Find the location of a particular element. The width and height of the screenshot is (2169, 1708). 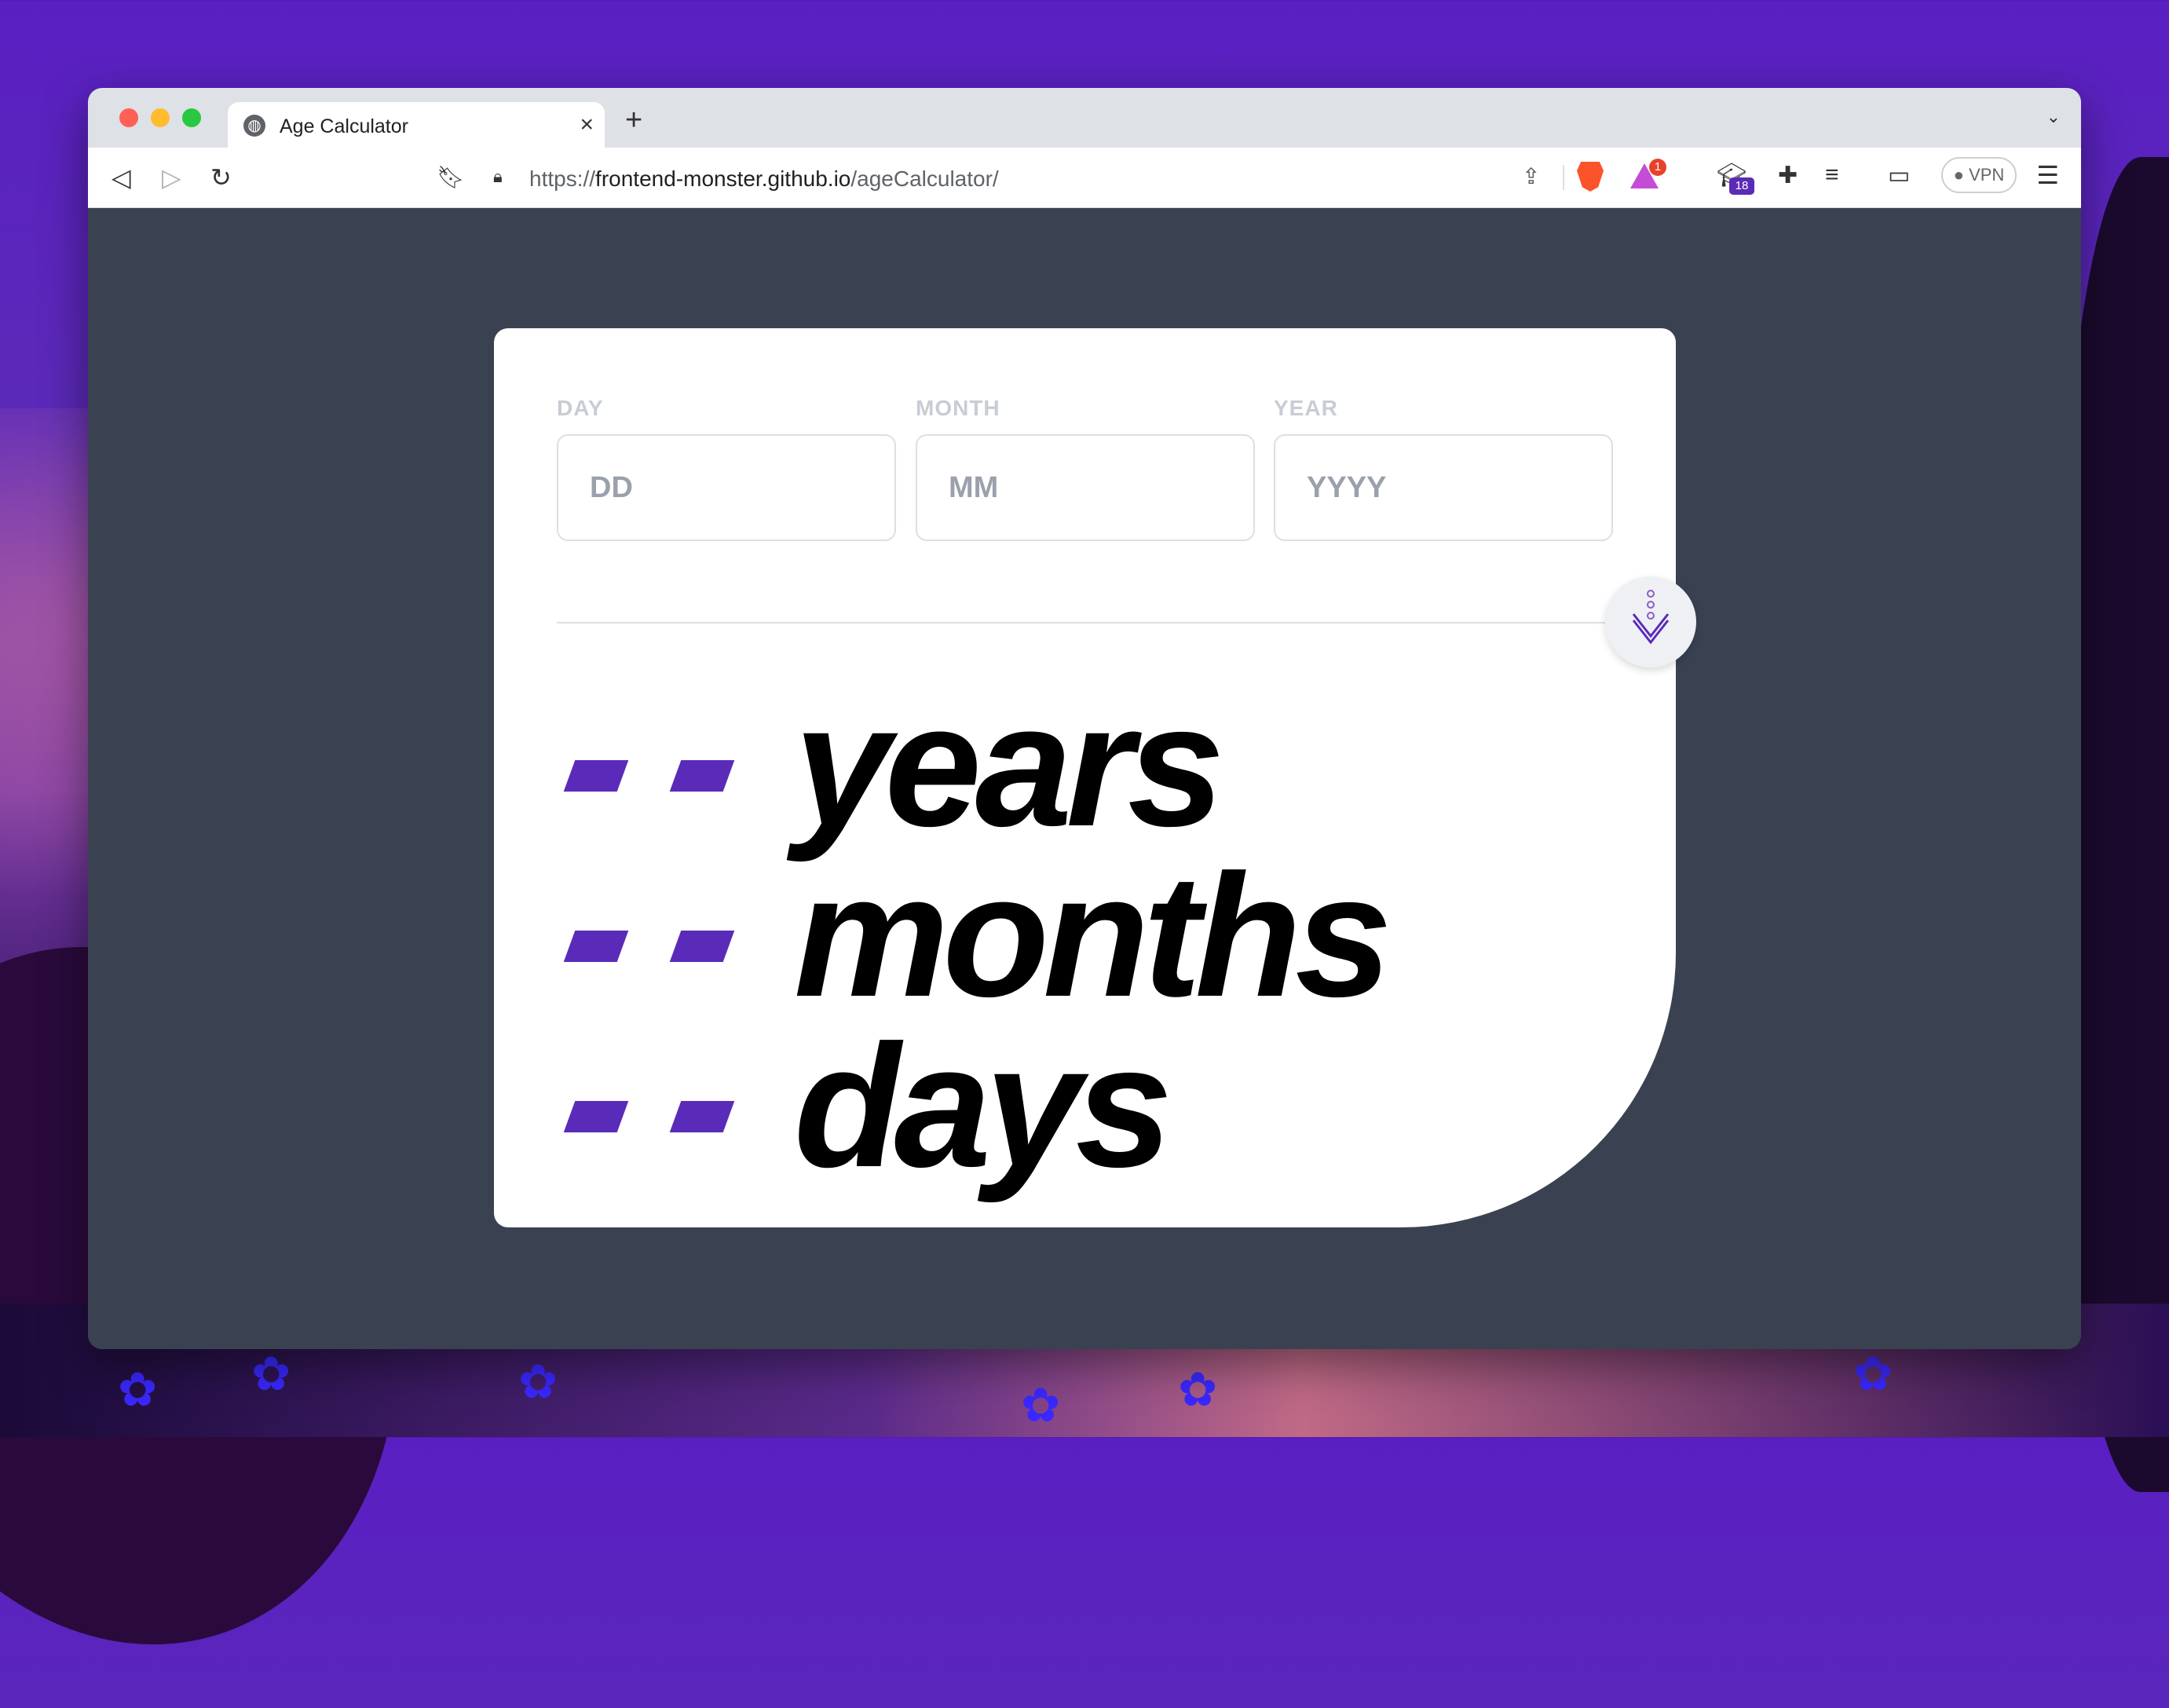

chevron-down-icon: ⌄ is located at coordinates (2053, 117).